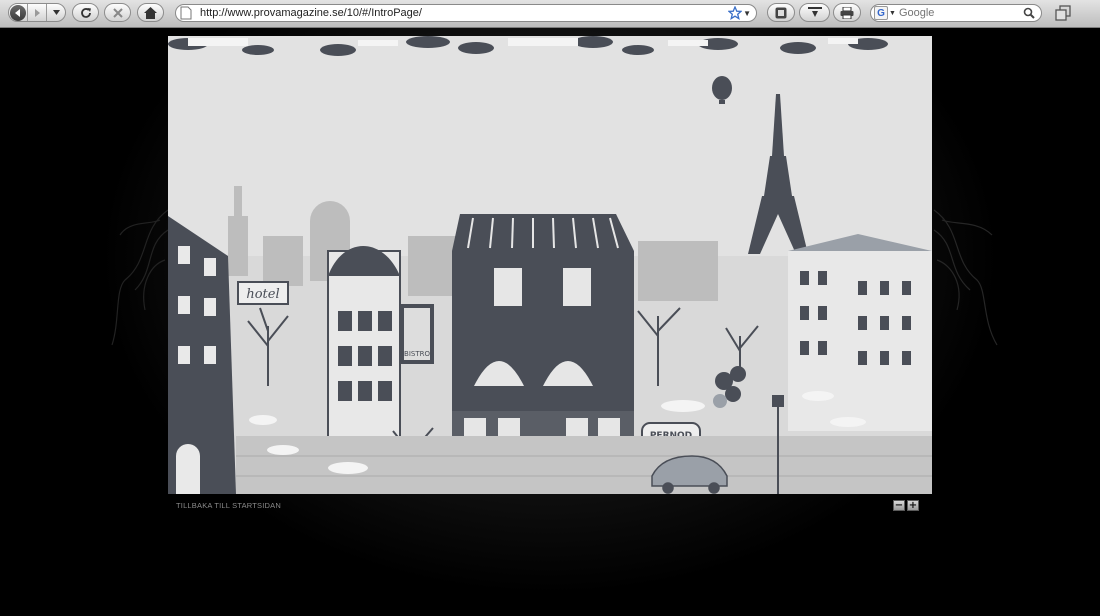 The image size is (1100, 616). What do you see at coordinates (899, 505) in the screenshot?
I see `zoom-out-button: −` at bounding box center [899, 505].